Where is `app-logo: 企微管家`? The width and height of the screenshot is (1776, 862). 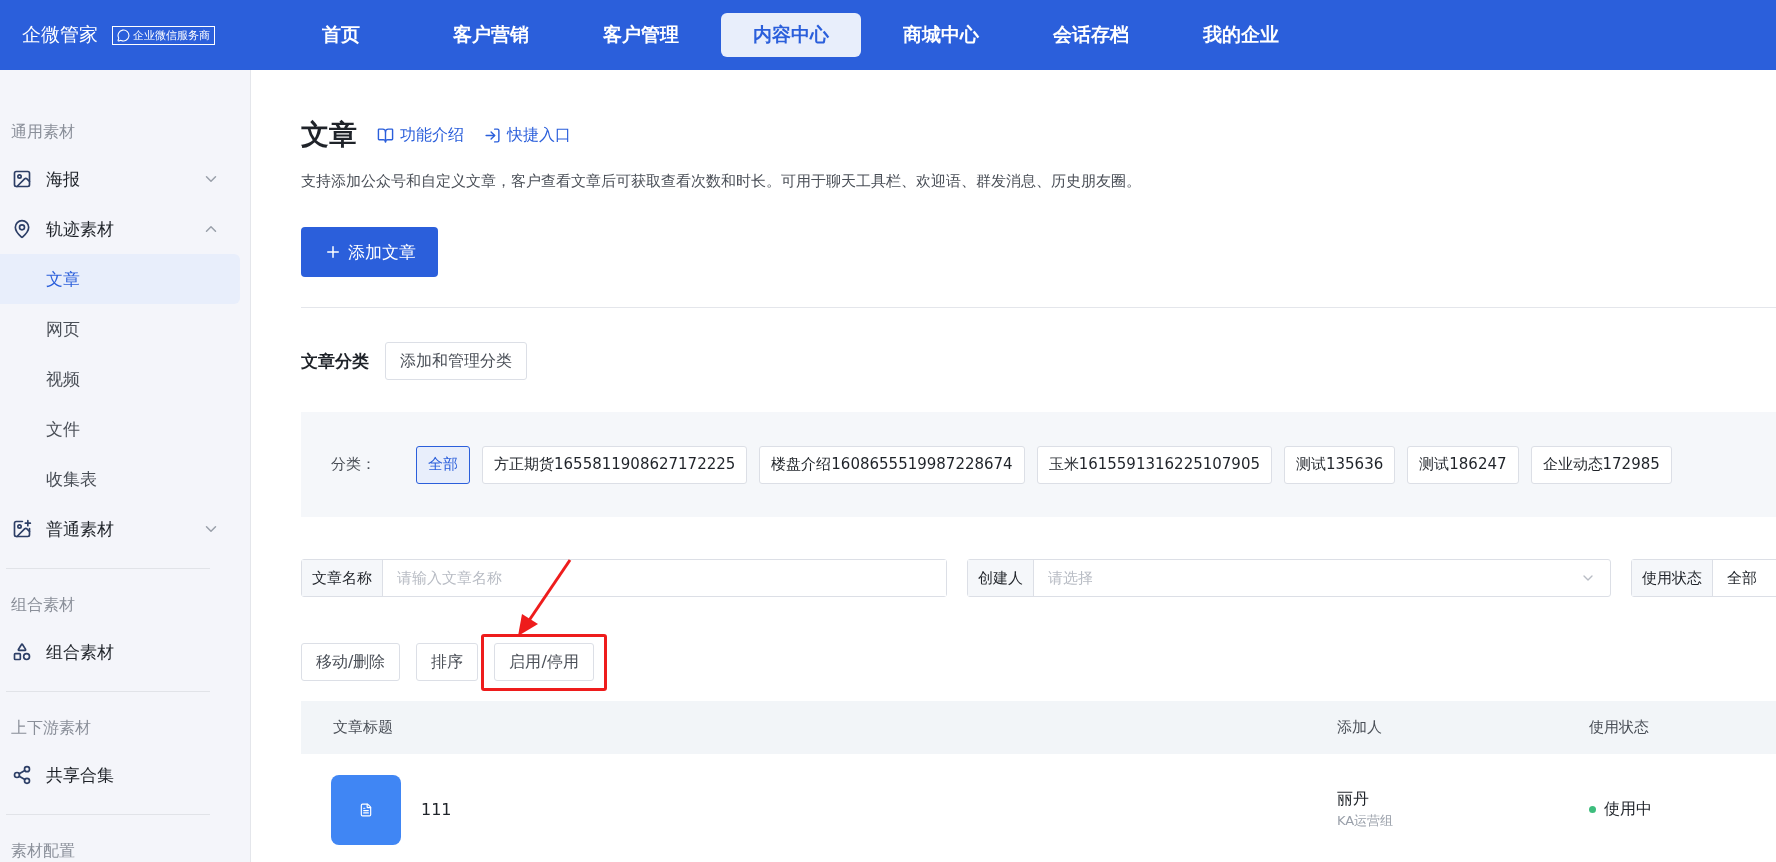
app-logo: 企微管家 is located at coordinates (60, 34).